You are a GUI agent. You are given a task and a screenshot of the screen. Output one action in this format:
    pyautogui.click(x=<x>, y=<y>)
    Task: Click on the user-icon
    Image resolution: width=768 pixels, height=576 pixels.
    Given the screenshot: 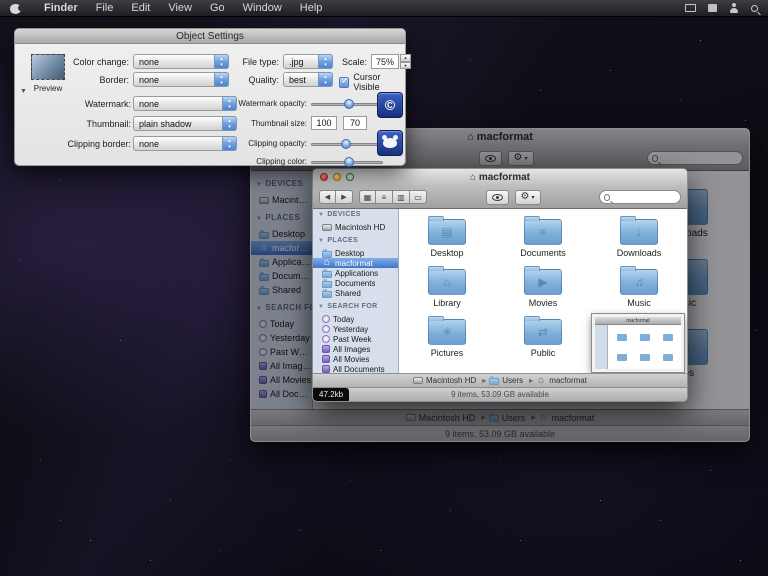 What is the action you would take?
    pyautogui.click(x=734, y=8)
    